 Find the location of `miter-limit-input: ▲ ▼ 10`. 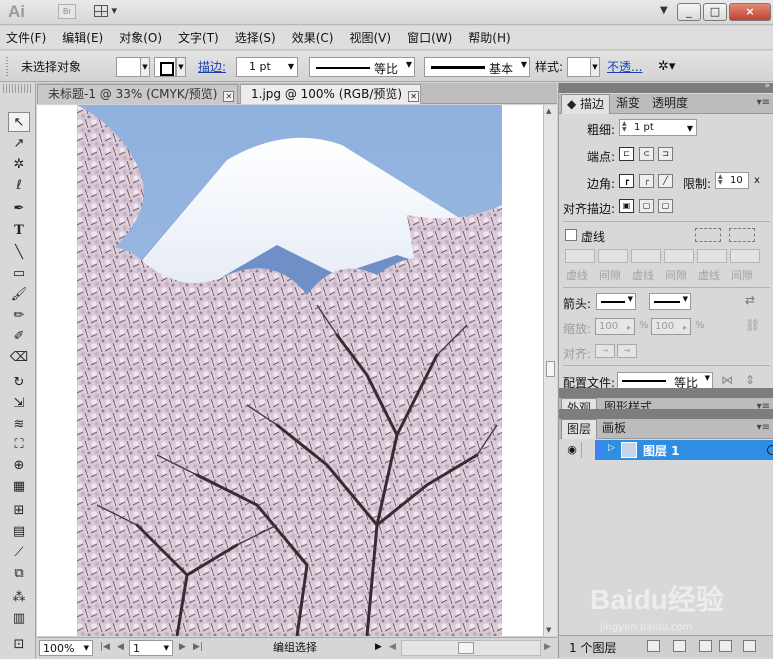

miter-limit-input: ▲ ▼ 10 is located at coordinates (732, 180).